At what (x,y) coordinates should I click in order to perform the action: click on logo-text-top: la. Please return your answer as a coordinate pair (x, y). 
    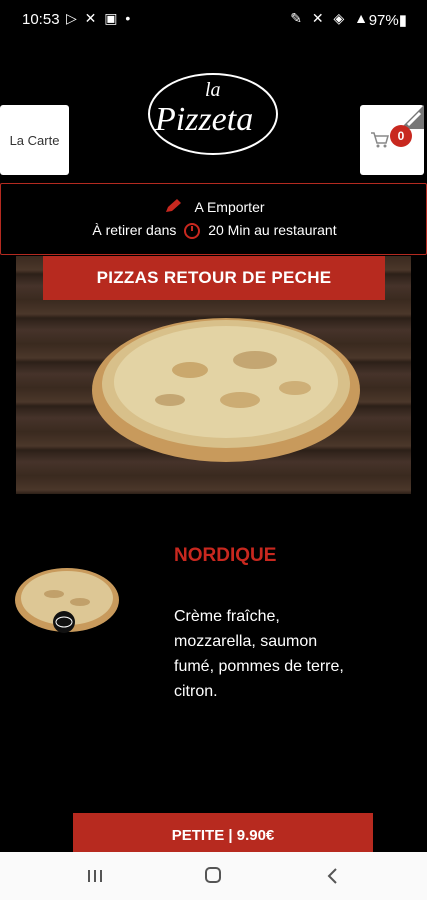
    Looking at the image, I should click on (213, 90).